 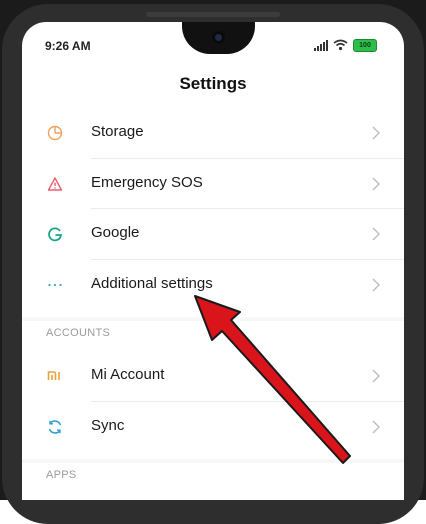 I want to click on earpiece-speaker, so click(x=213, y=14).